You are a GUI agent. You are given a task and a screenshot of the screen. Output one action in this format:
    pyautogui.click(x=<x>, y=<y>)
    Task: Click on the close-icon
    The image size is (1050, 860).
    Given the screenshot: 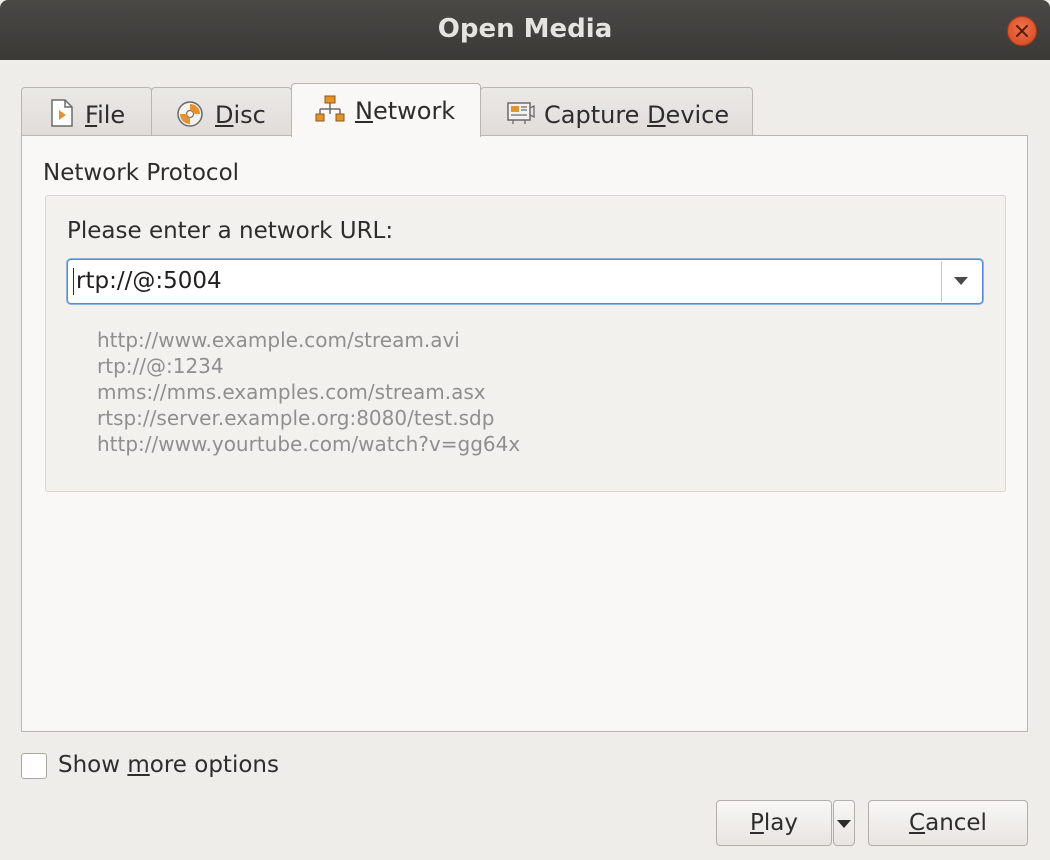 What is the action you would take?
    pyautogui.click(x=1022, y=31)
    